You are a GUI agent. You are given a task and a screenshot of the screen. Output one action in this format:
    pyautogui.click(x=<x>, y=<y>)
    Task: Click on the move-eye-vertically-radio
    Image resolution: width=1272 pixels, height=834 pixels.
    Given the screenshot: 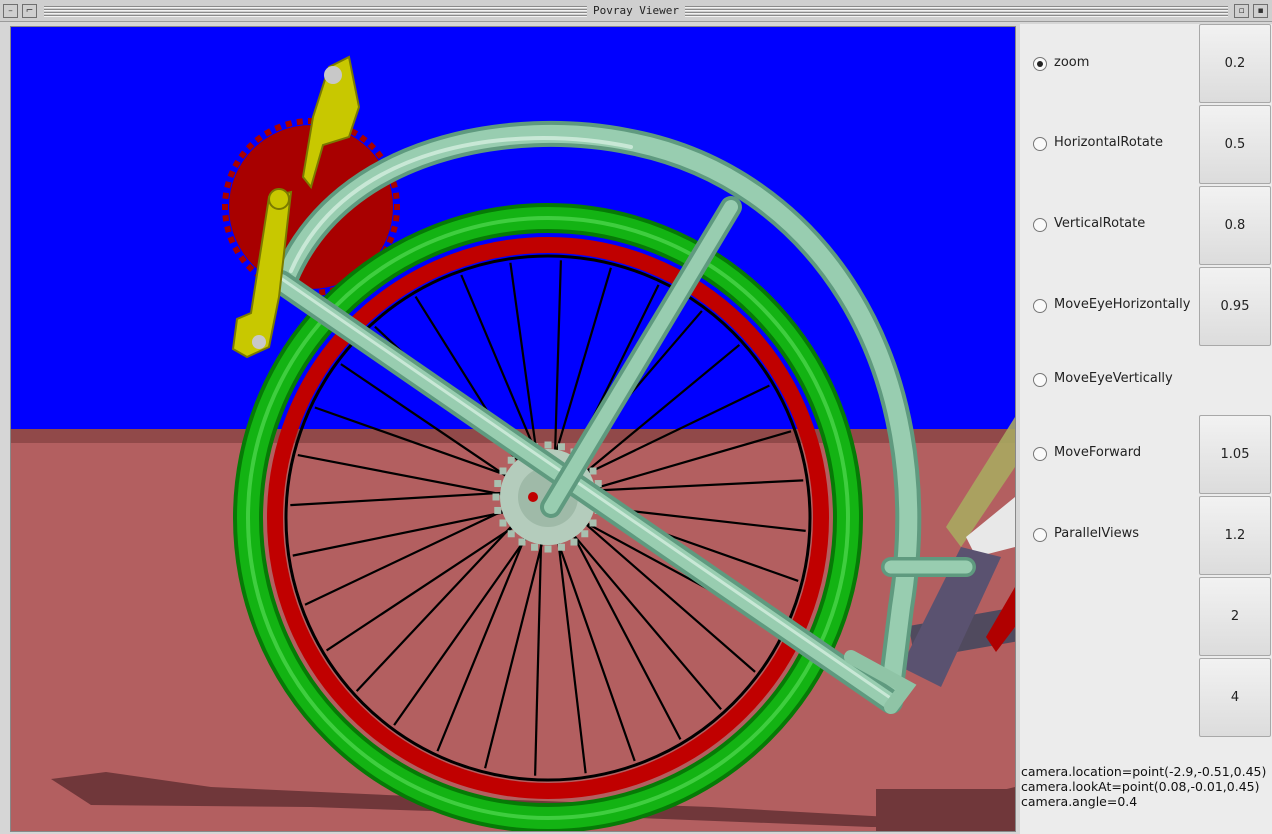 What is the action you would take?
    pyautogui.click(x=1040, y=380)
    